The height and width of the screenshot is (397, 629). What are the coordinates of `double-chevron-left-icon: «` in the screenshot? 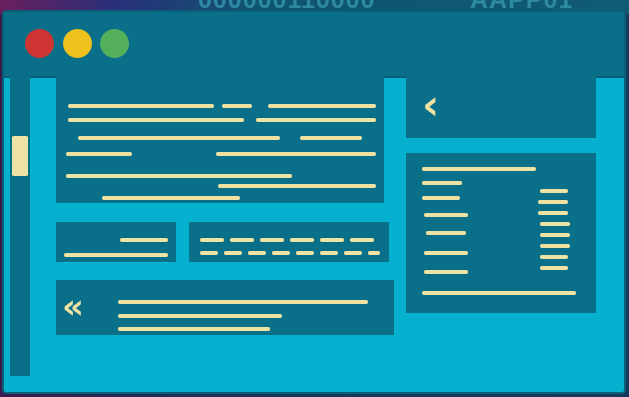 It's located at (73, 307).